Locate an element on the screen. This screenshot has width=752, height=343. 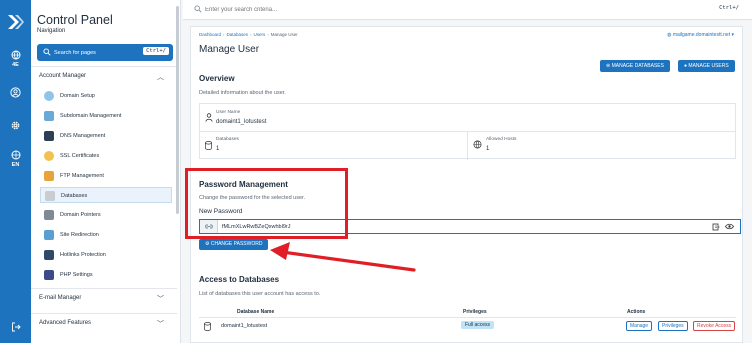
ssl-icon is located at coordinates (49, 156).